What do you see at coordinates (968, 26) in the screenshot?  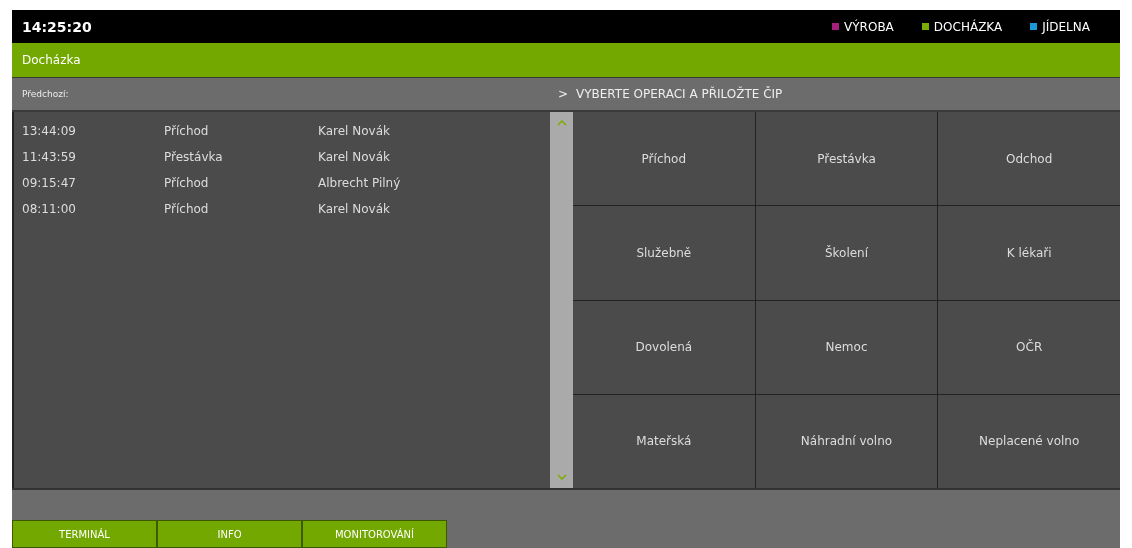 I see `legend-label: DOCHÁZKA` at bounding box center [968, 26].